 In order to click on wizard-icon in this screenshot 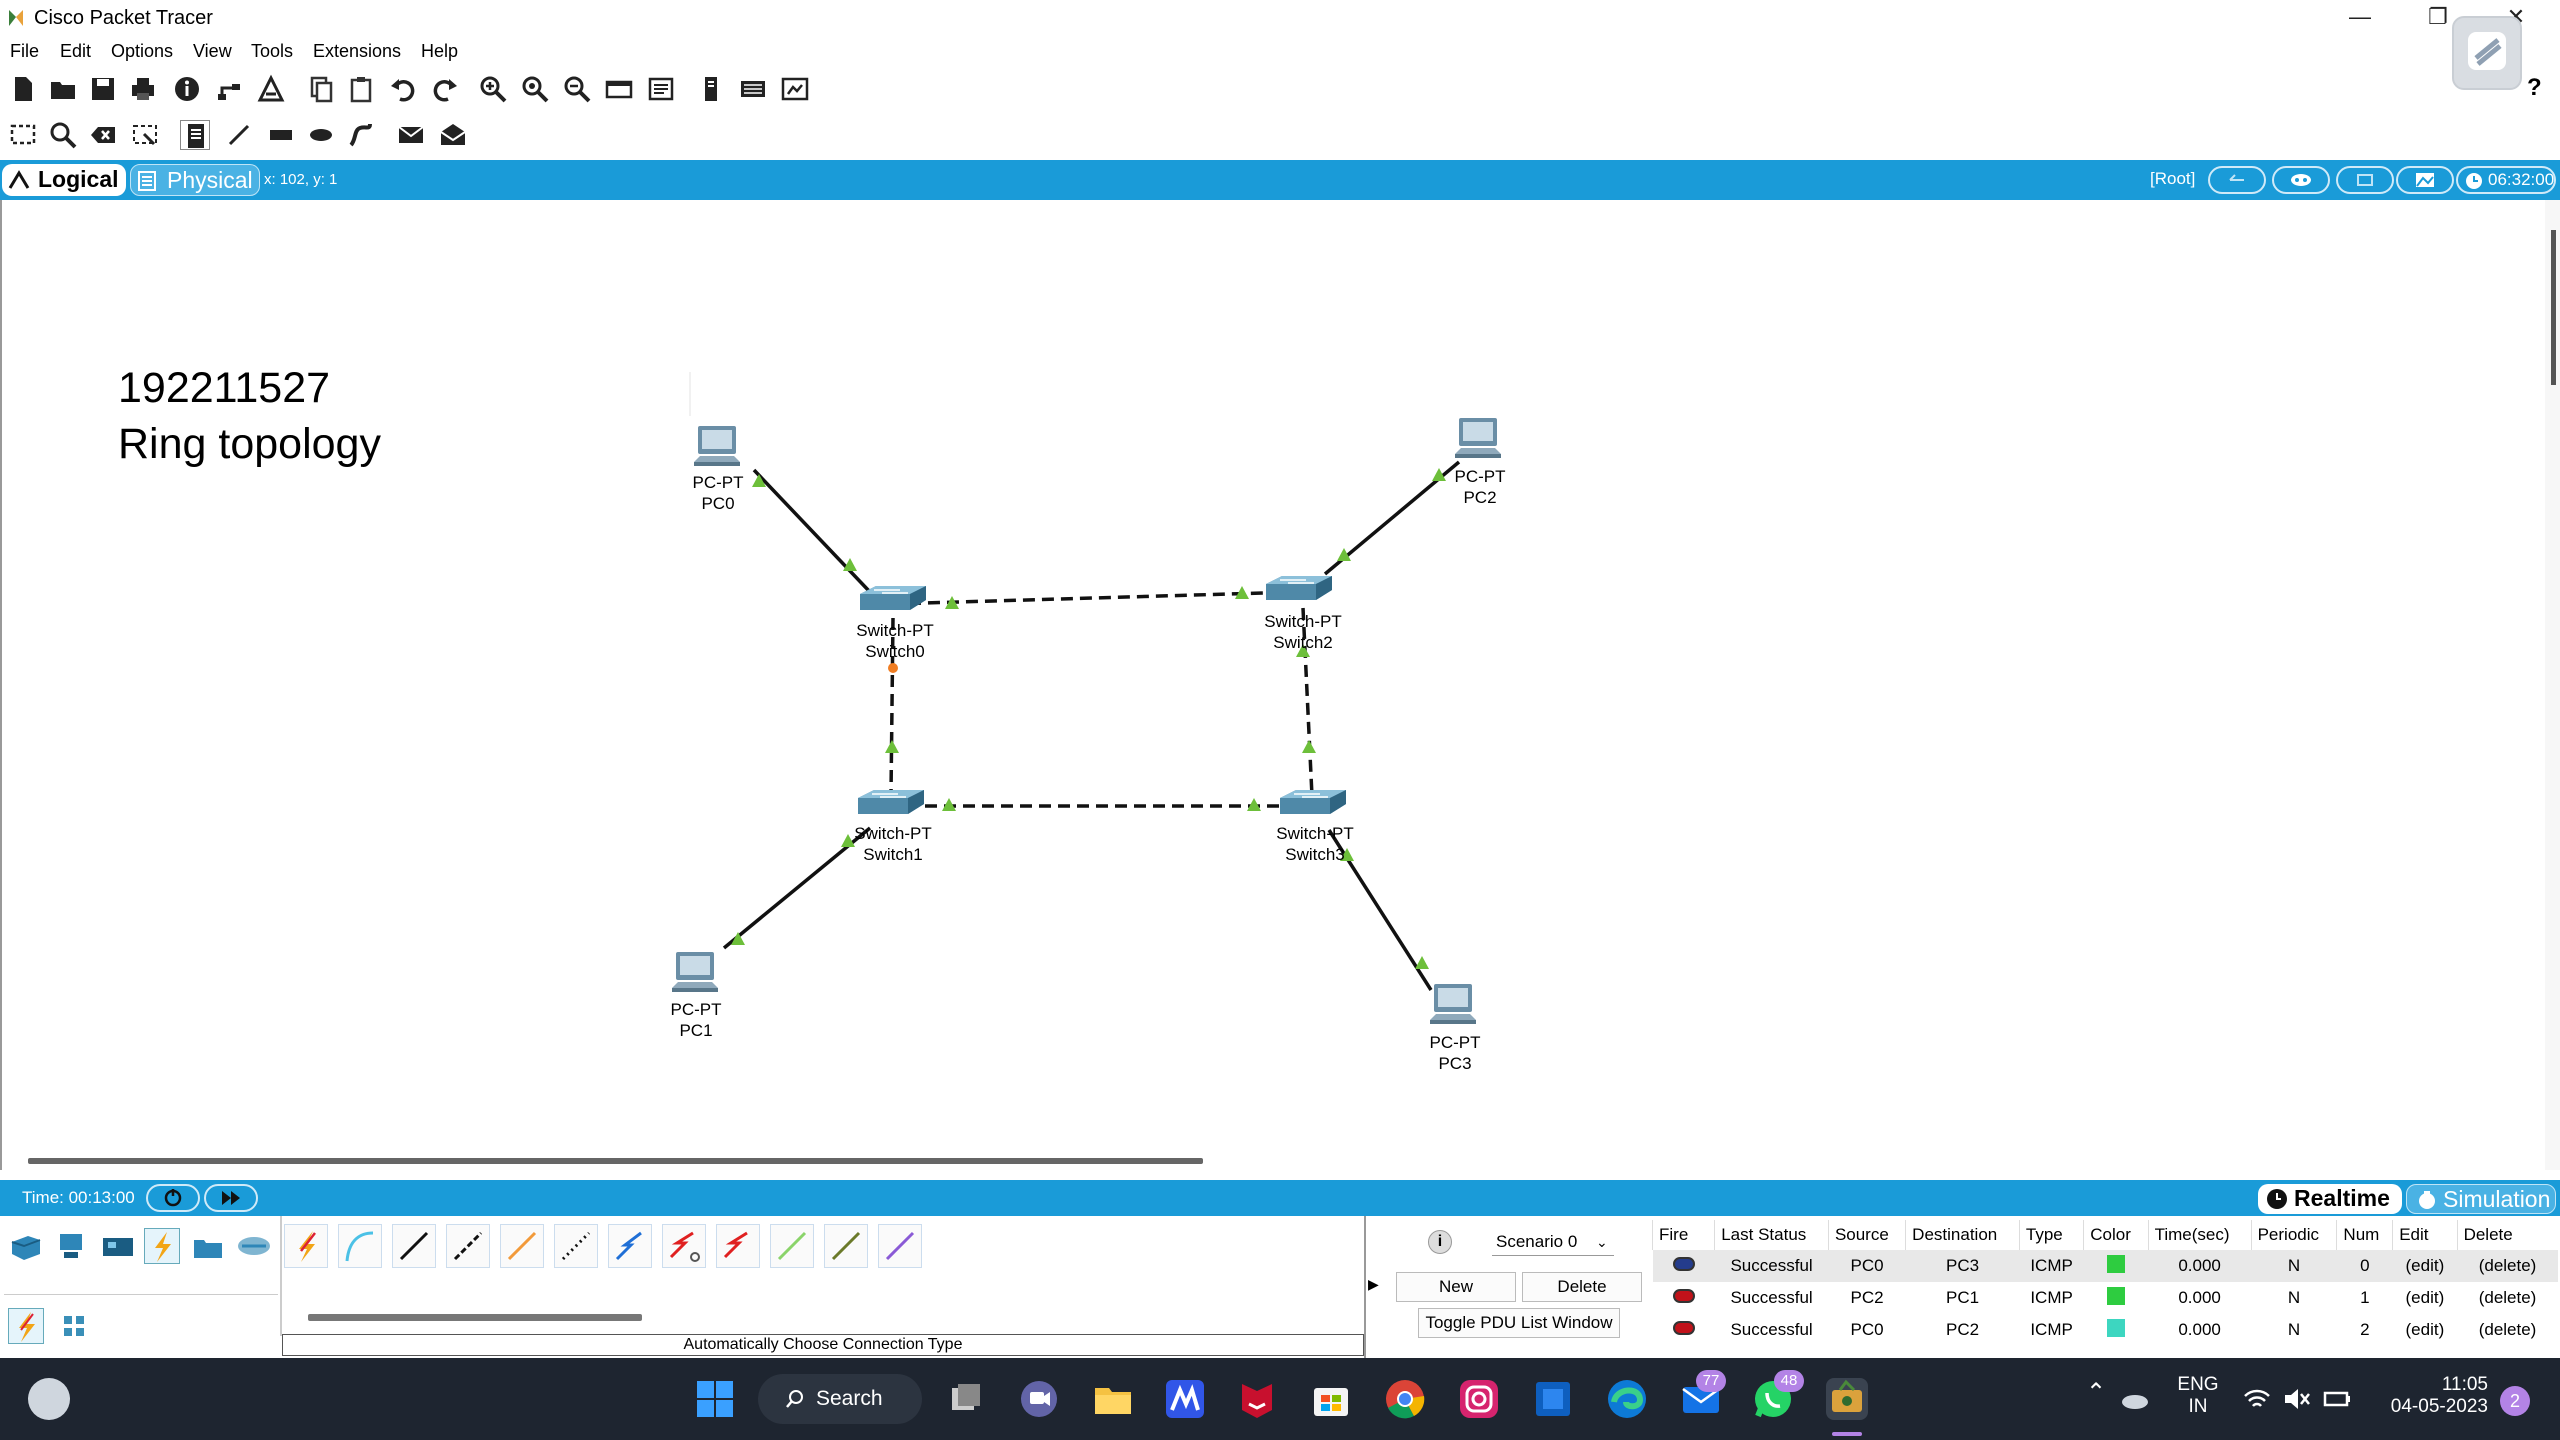, I will do `click(271, 89)`.